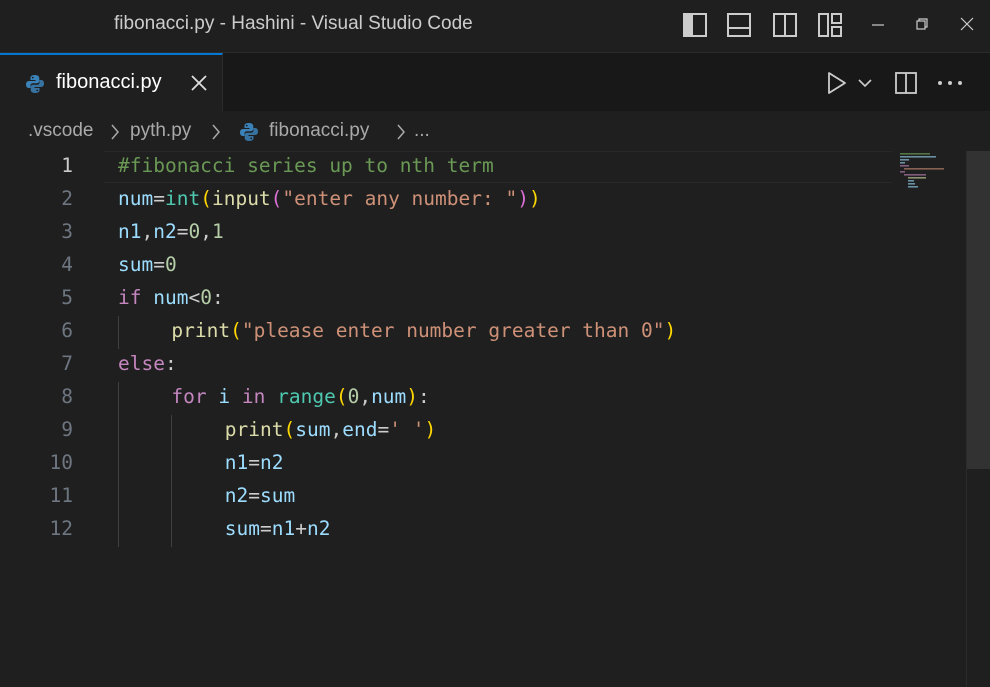  I want to click on code-text: sum=n1+n2, so click(278, 528).